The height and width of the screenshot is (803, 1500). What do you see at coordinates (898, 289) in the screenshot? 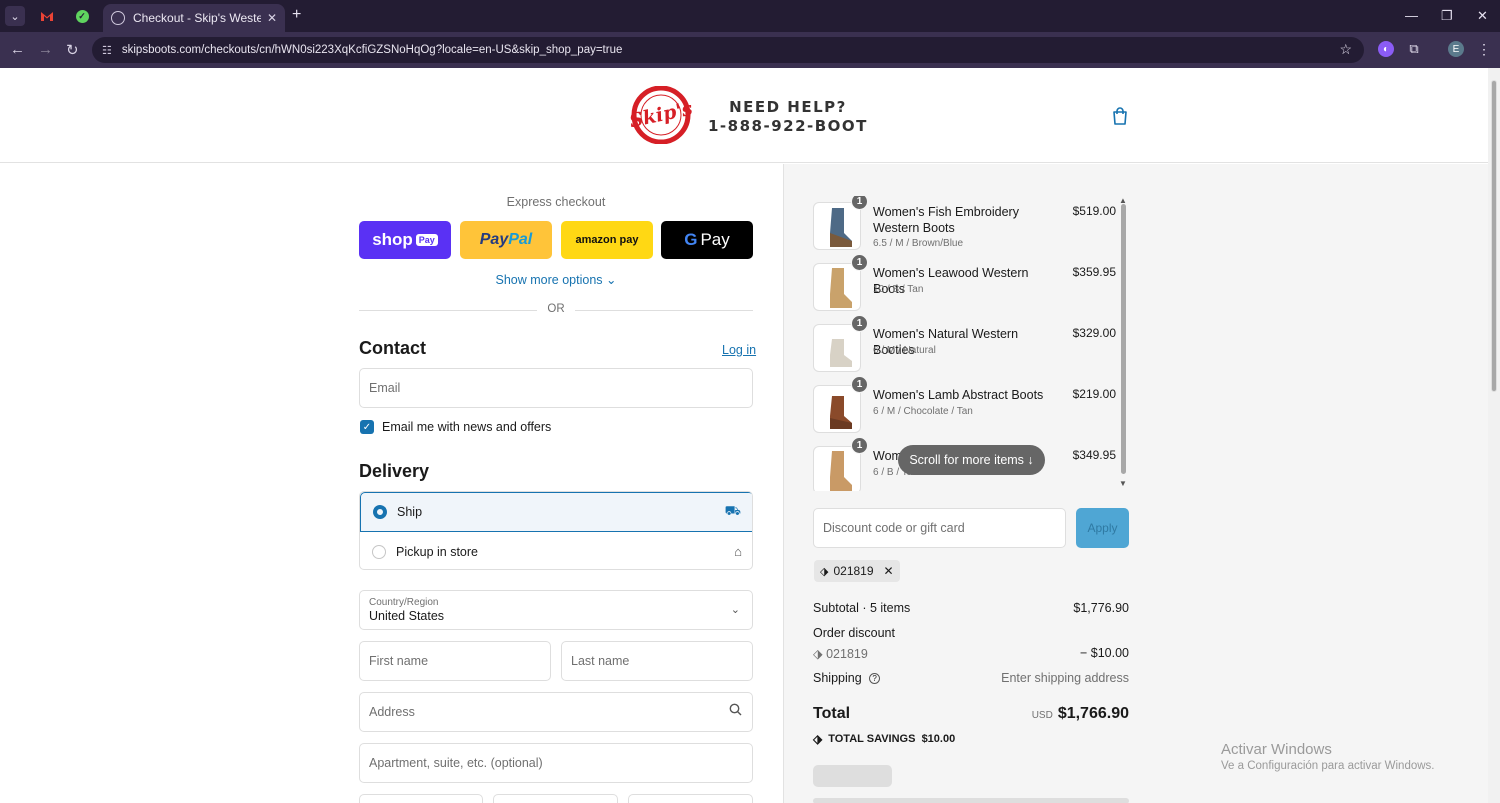
I see `item-variant: 10 / B / Tan` at bounding box center [898, 289].